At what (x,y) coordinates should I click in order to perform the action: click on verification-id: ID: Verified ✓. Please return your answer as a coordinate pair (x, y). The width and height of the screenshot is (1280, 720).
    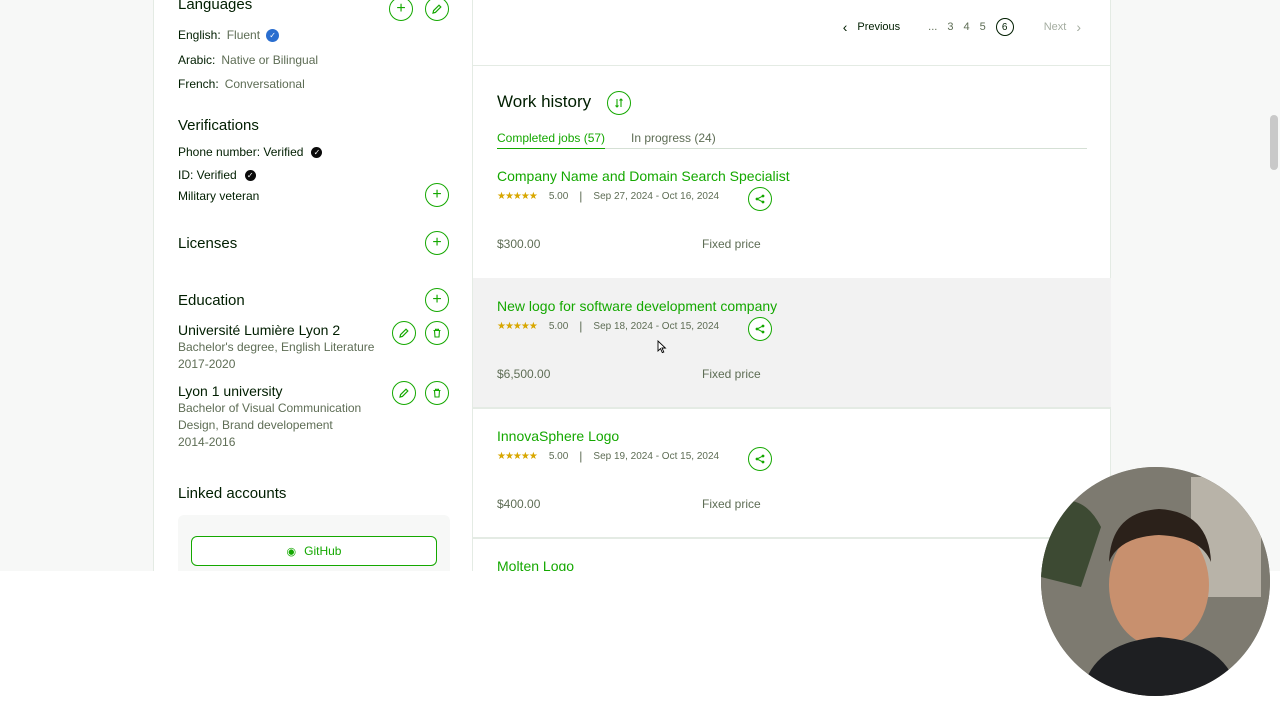
    Looking at the image, I should click on (217, 175).